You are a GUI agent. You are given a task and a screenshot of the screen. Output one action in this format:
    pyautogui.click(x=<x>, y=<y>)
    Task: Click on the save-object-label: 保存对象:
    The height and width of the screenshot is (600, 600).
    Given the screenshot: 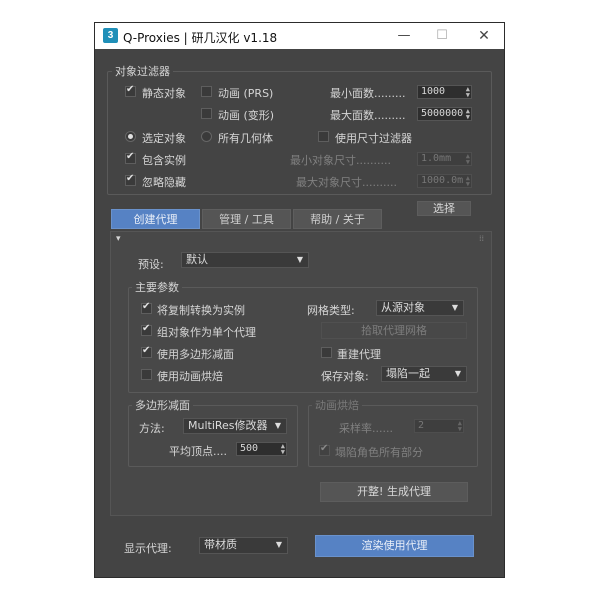 What is the action you would take?
    pyautogui.click(x=345, y=376)
    